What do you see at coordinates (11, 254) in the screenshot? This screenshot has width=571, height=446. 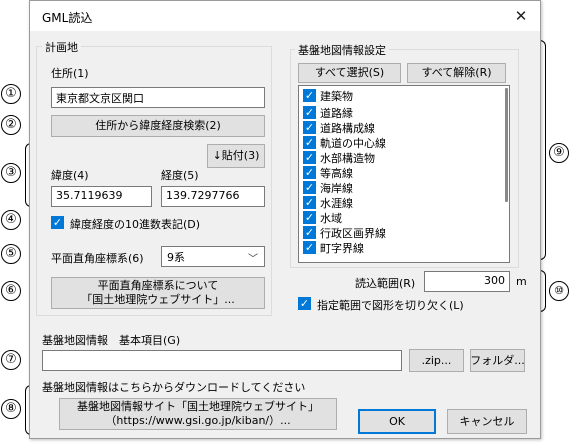 I see `callout-5: ⑤` at bounding box center [11, 254].